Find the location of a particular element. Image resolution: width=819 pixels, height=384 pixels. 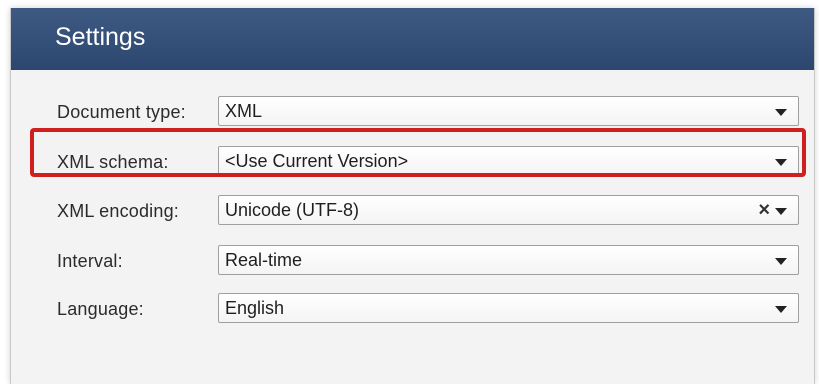

xml-schema-highlight is located at coordinates (418, 152).